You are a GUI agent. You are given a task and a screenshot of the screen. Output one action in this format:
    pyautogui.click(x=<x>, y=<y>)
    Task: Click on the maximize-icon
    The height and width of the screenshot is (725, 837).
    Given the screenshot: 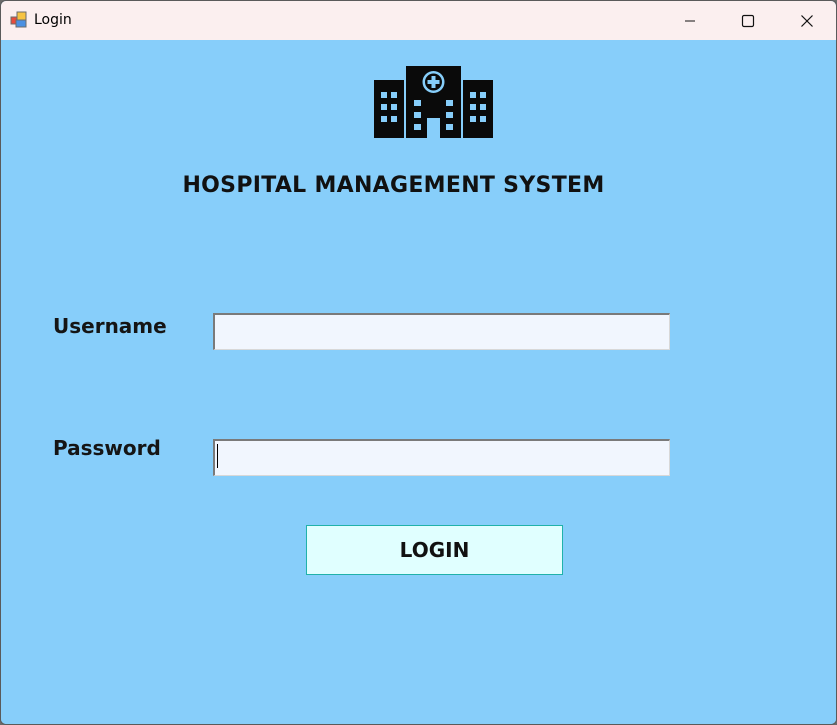 What is the action you would take?
    pyautogui.click(x=748, y=20)
    